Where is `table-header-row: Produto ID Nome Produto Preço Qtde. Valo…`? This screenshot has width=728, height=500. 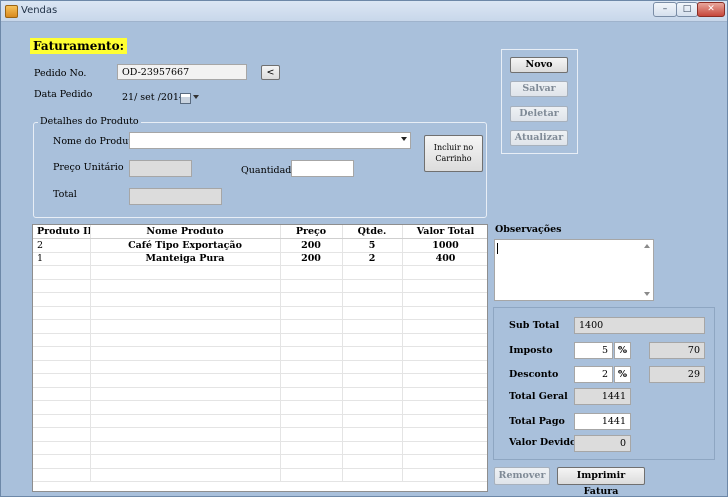 table-header-row: Produto ID Nome Produto Preço Qtde. Valo… is located at coordinates (260, 232).